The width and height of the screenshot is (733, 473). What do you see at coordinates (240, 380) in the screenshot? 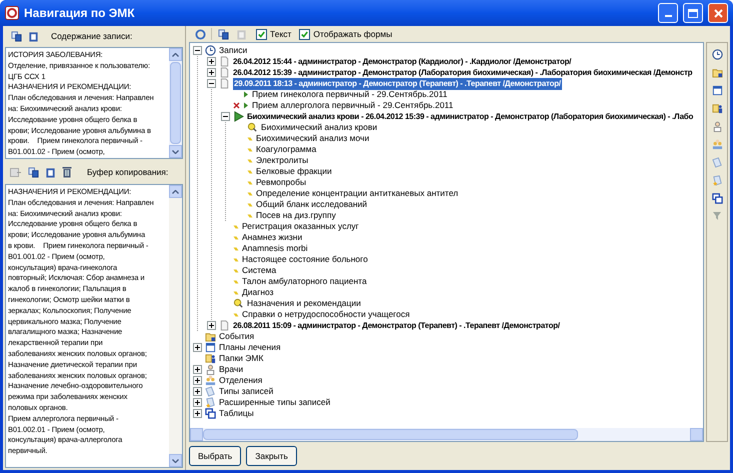
I see `tree-item: Отделения` at bounding box center [240, 380].